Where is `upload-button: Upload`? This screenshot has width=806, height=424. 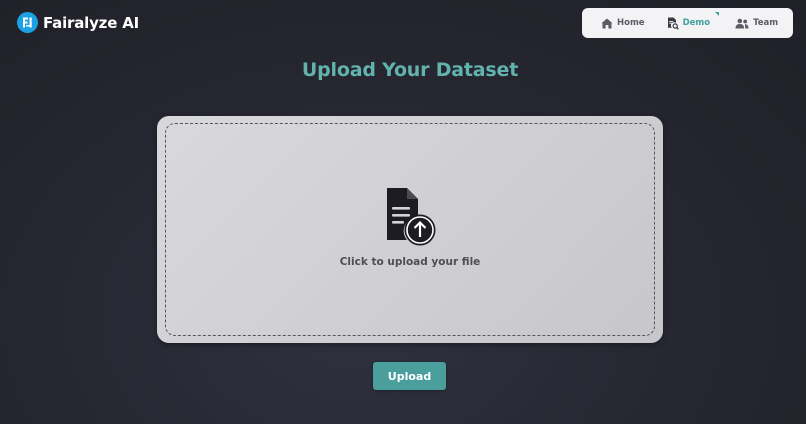
upload-button: Upload is located at coordinates (409, 376).